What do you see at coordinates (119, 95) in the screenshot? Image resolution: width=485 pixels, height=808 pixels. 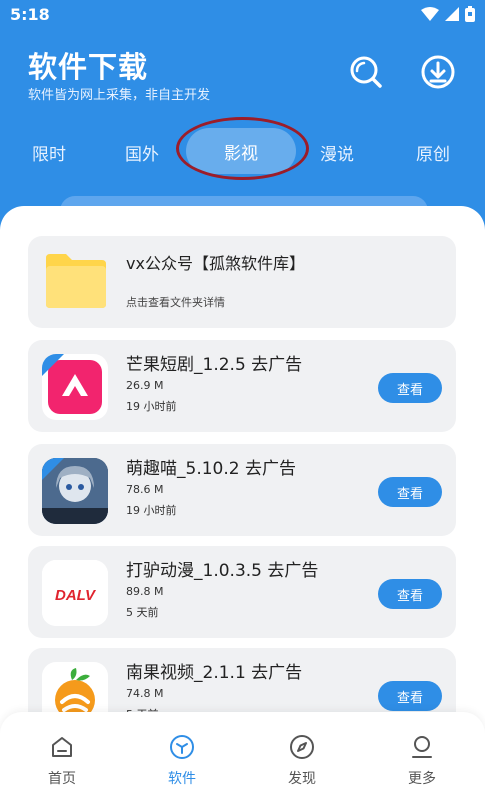 I see `page-subtitle: 软件皆为网上采集，非自主开发` at bounding box center [119, 95].